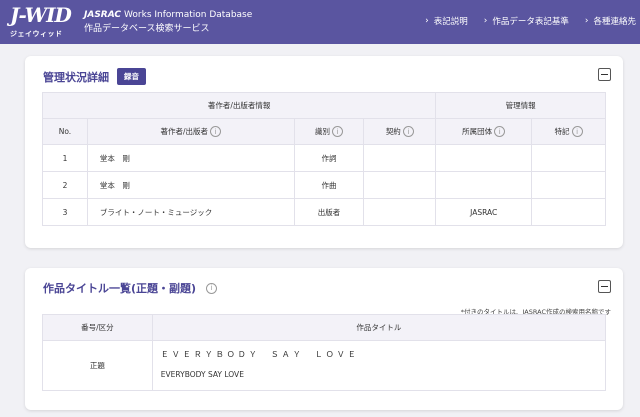 The image size is (640, 417). What do you see at coordinates (65, 131) in the screenshot?
I see `col-no: No.` at bounding box center [65, 131].